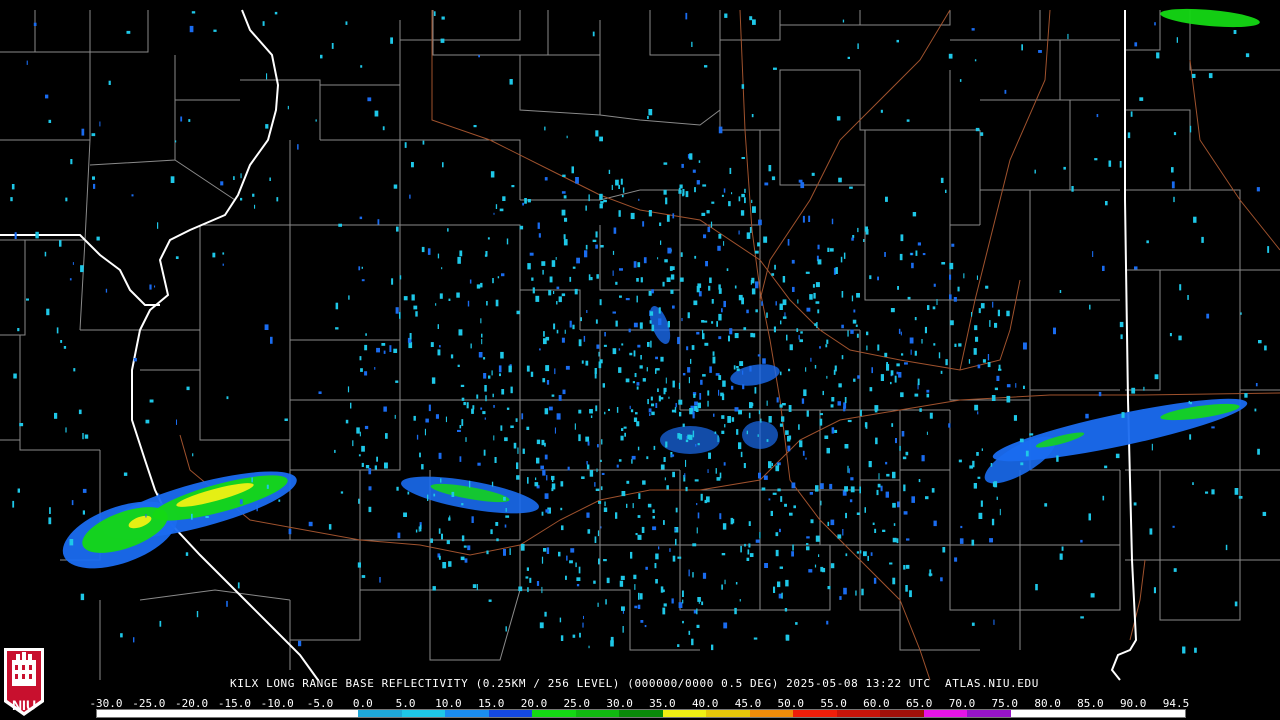 Image resolution: width=1280 pixels, height=720 pixels. What do you see at coordinates (597, 713) in the screenshot?
I see `colorbar-segment` at bounding box center [597, 713].